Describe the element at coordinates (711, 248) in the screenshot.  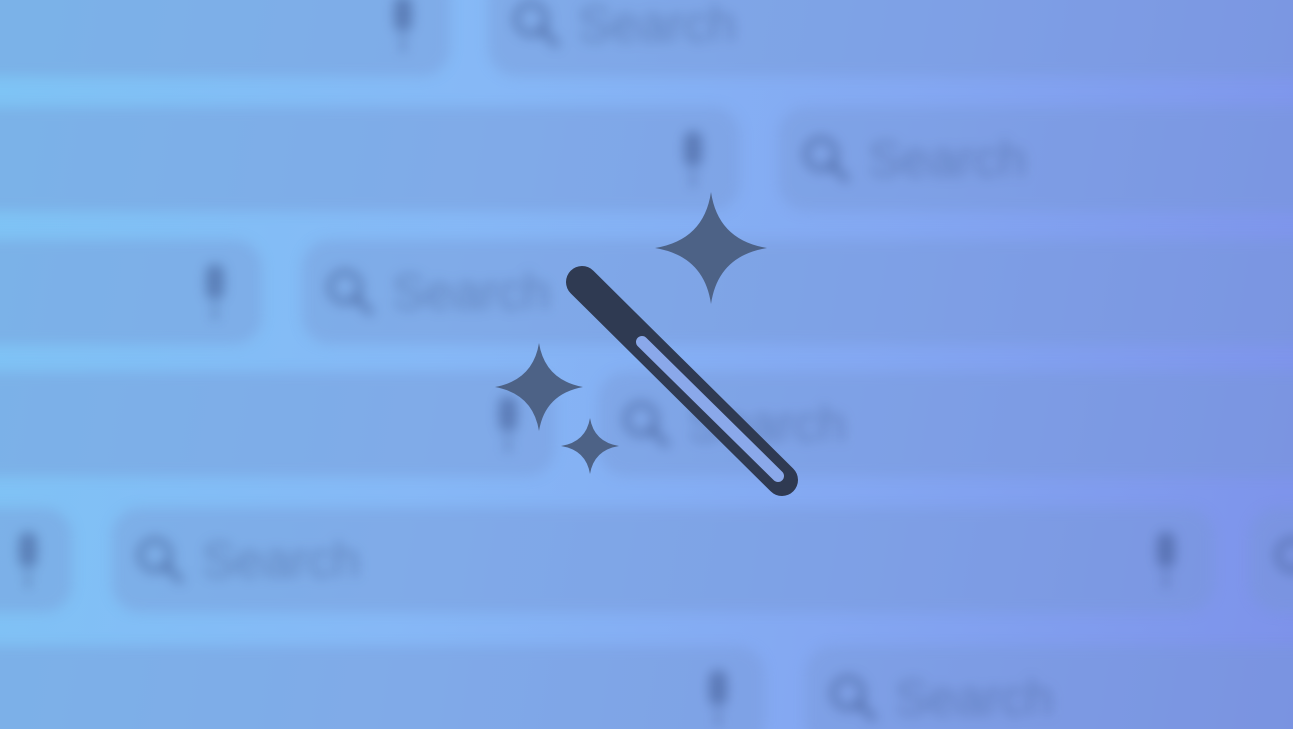
I see `large-sparkle-icon` at that location.